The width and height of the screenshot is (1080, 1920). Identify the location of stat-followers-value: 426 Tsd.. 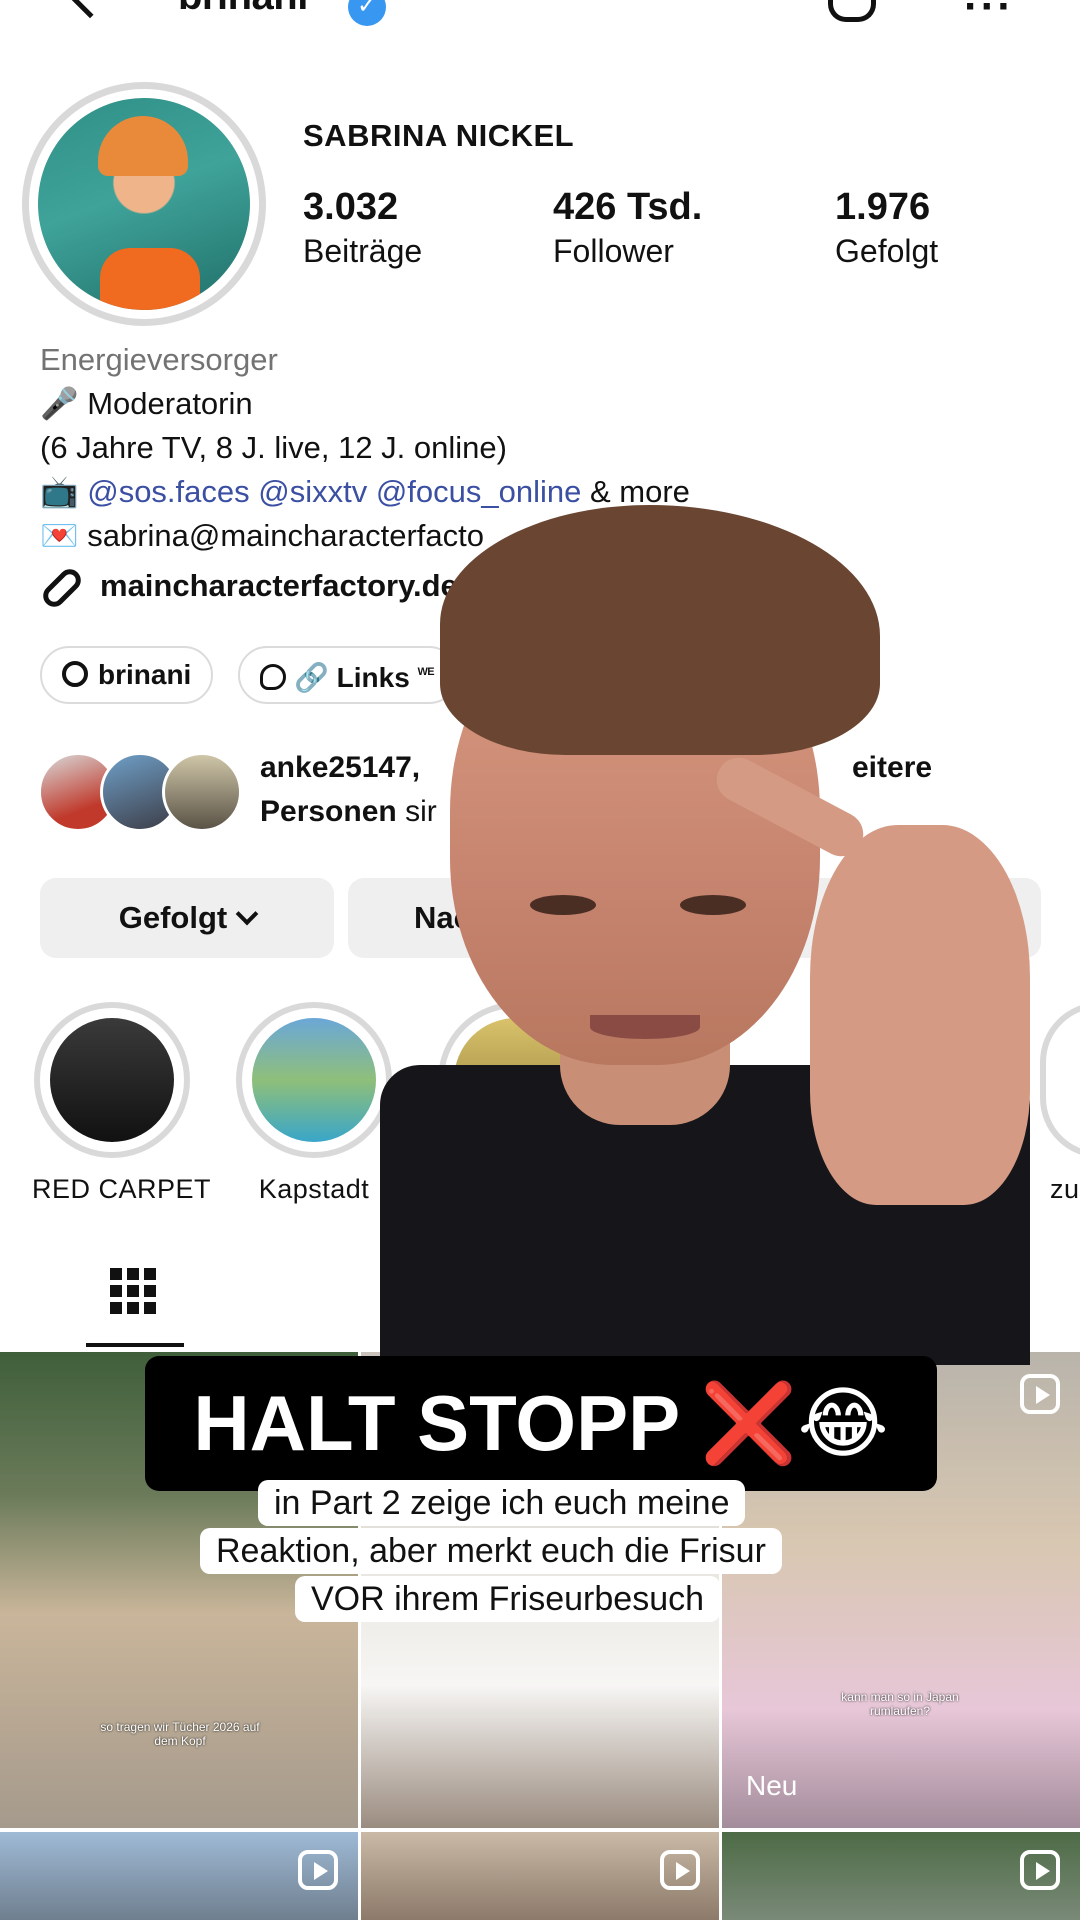
(628, 207).